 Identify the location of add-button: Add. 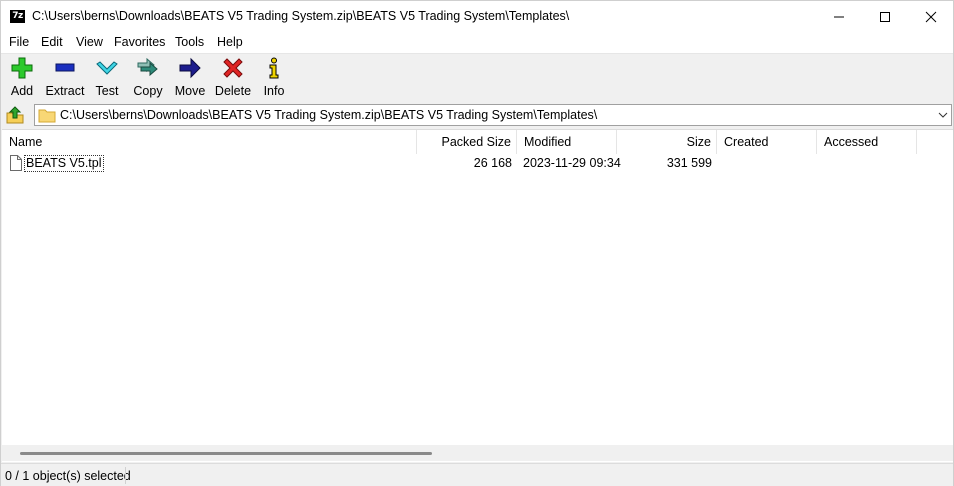
(22, 78).